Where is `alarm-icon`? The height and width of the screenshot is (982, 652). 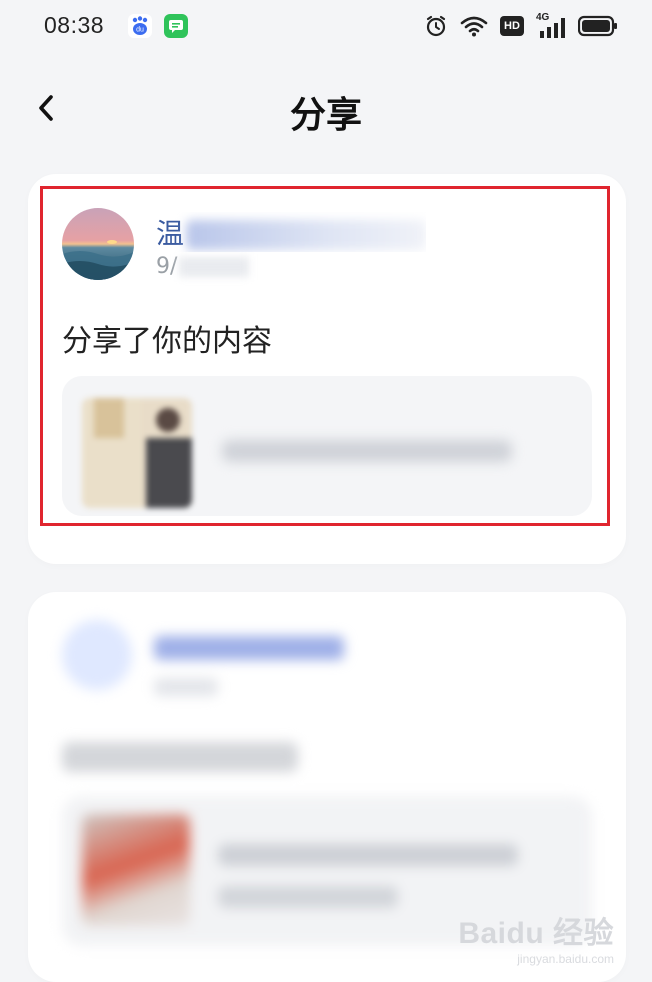
alarm-icon is located at coordinates (436, 26).